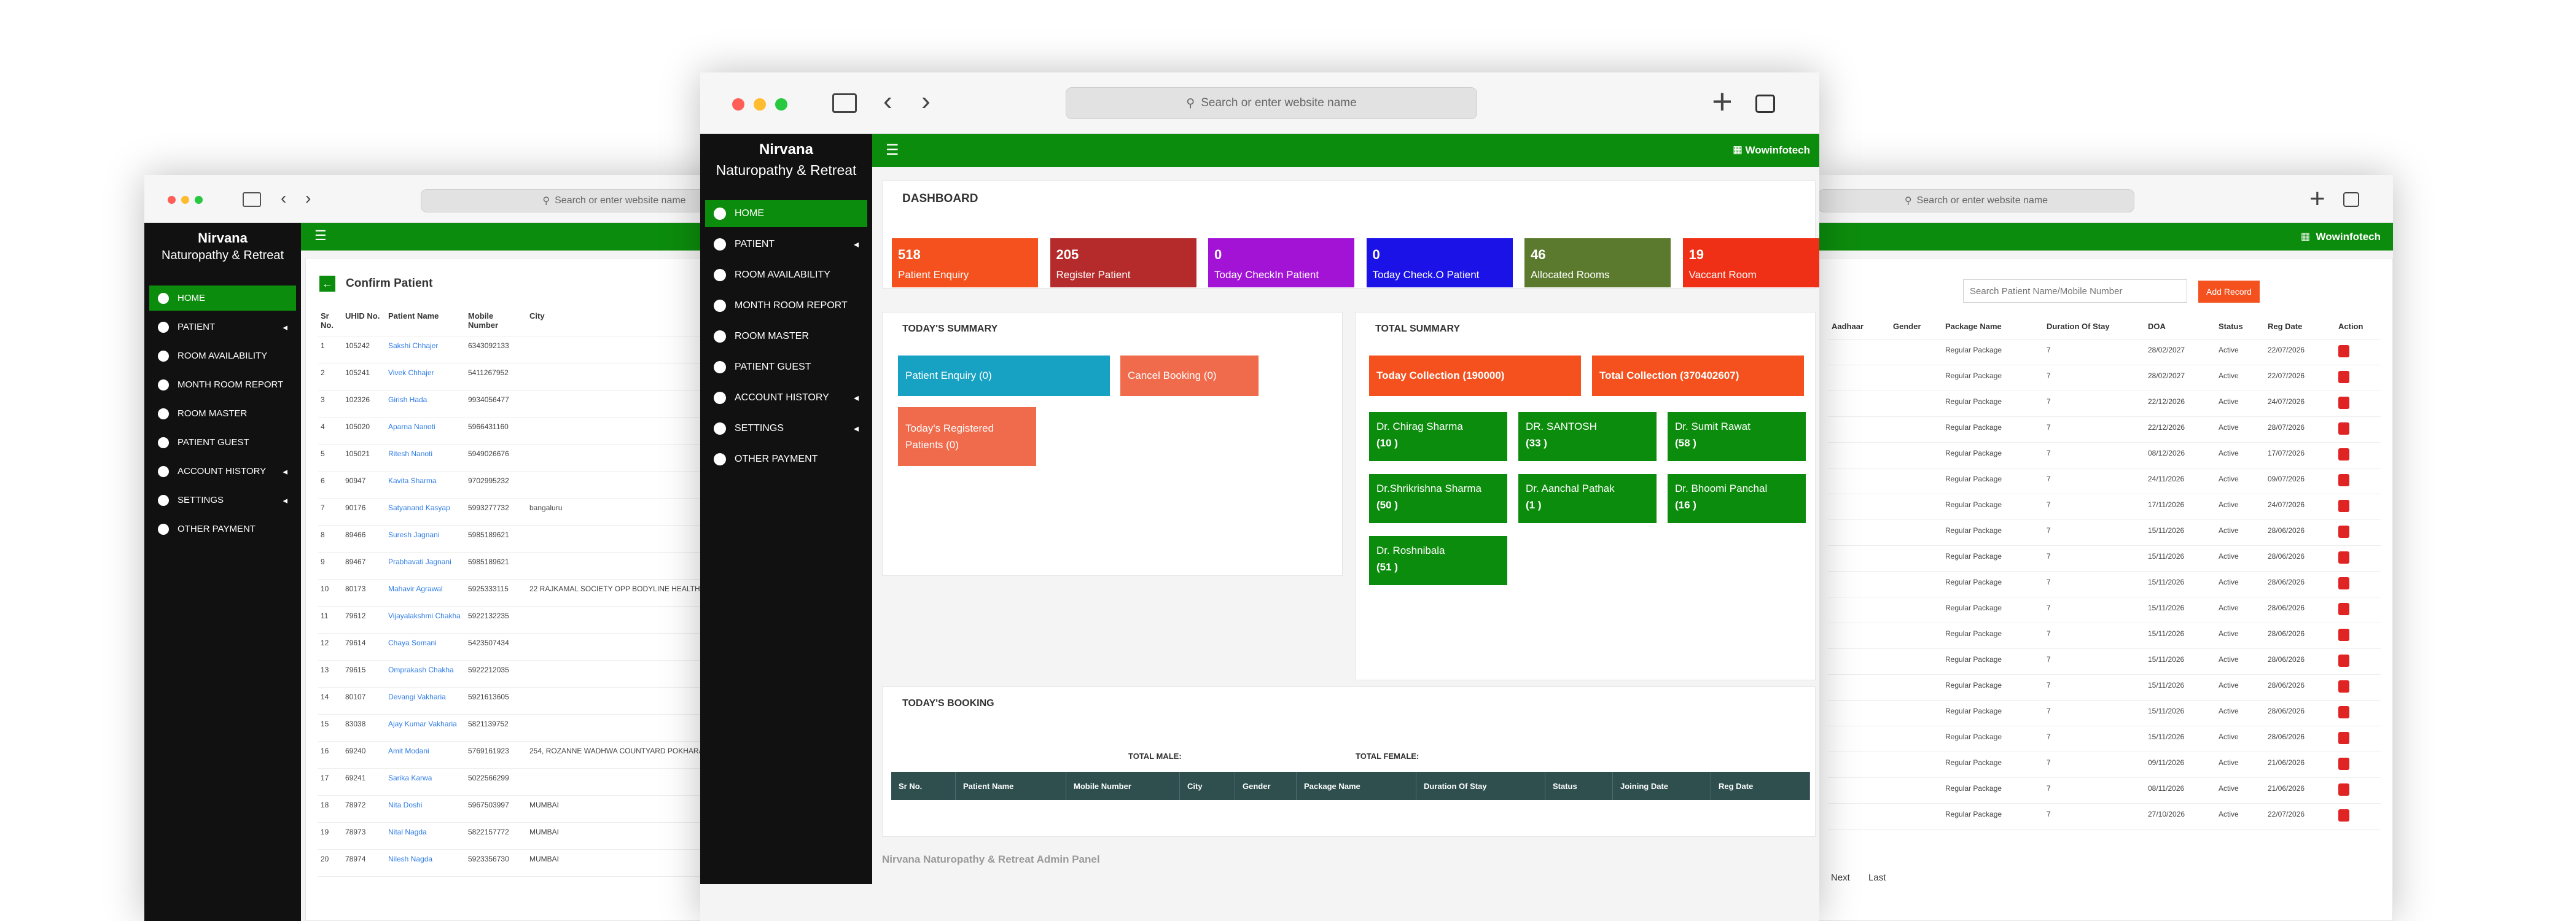 This screenshot has height=921, width=2576. I want to click on address-bar-right: ⚲ Search or enter website name, so click(1976, 201).